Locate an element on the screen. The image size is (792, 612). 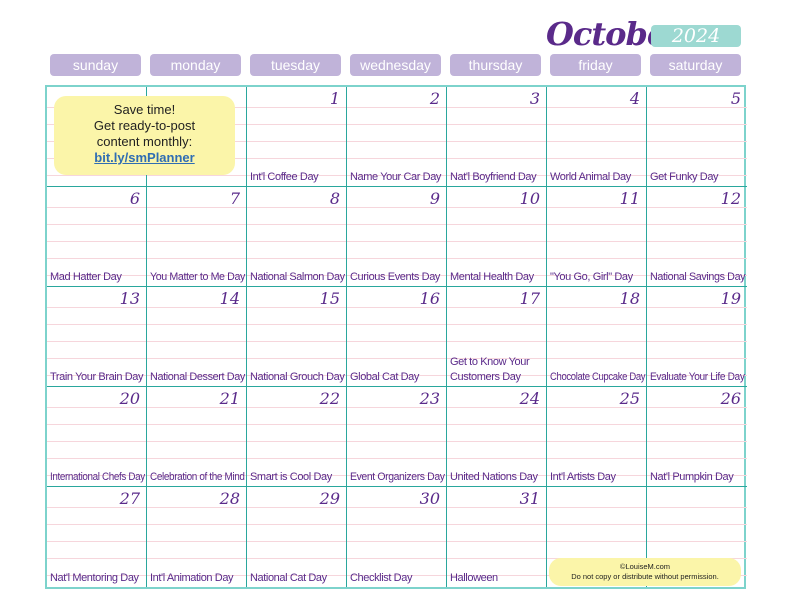
day-event: Nat'l Pumpkin Day is located at coordinates (692, 477).